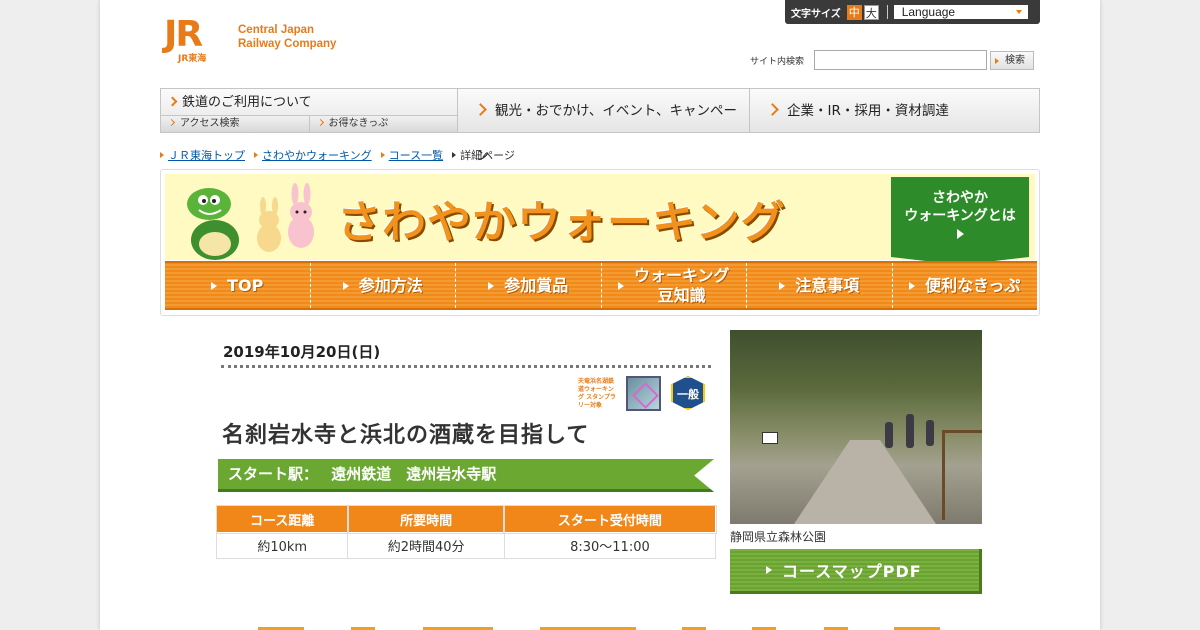  I want to click on event-category-icons: 天竜浜名湖鉄道ウォーキング スタンプラリー対象 一般向, so click(641, 393).